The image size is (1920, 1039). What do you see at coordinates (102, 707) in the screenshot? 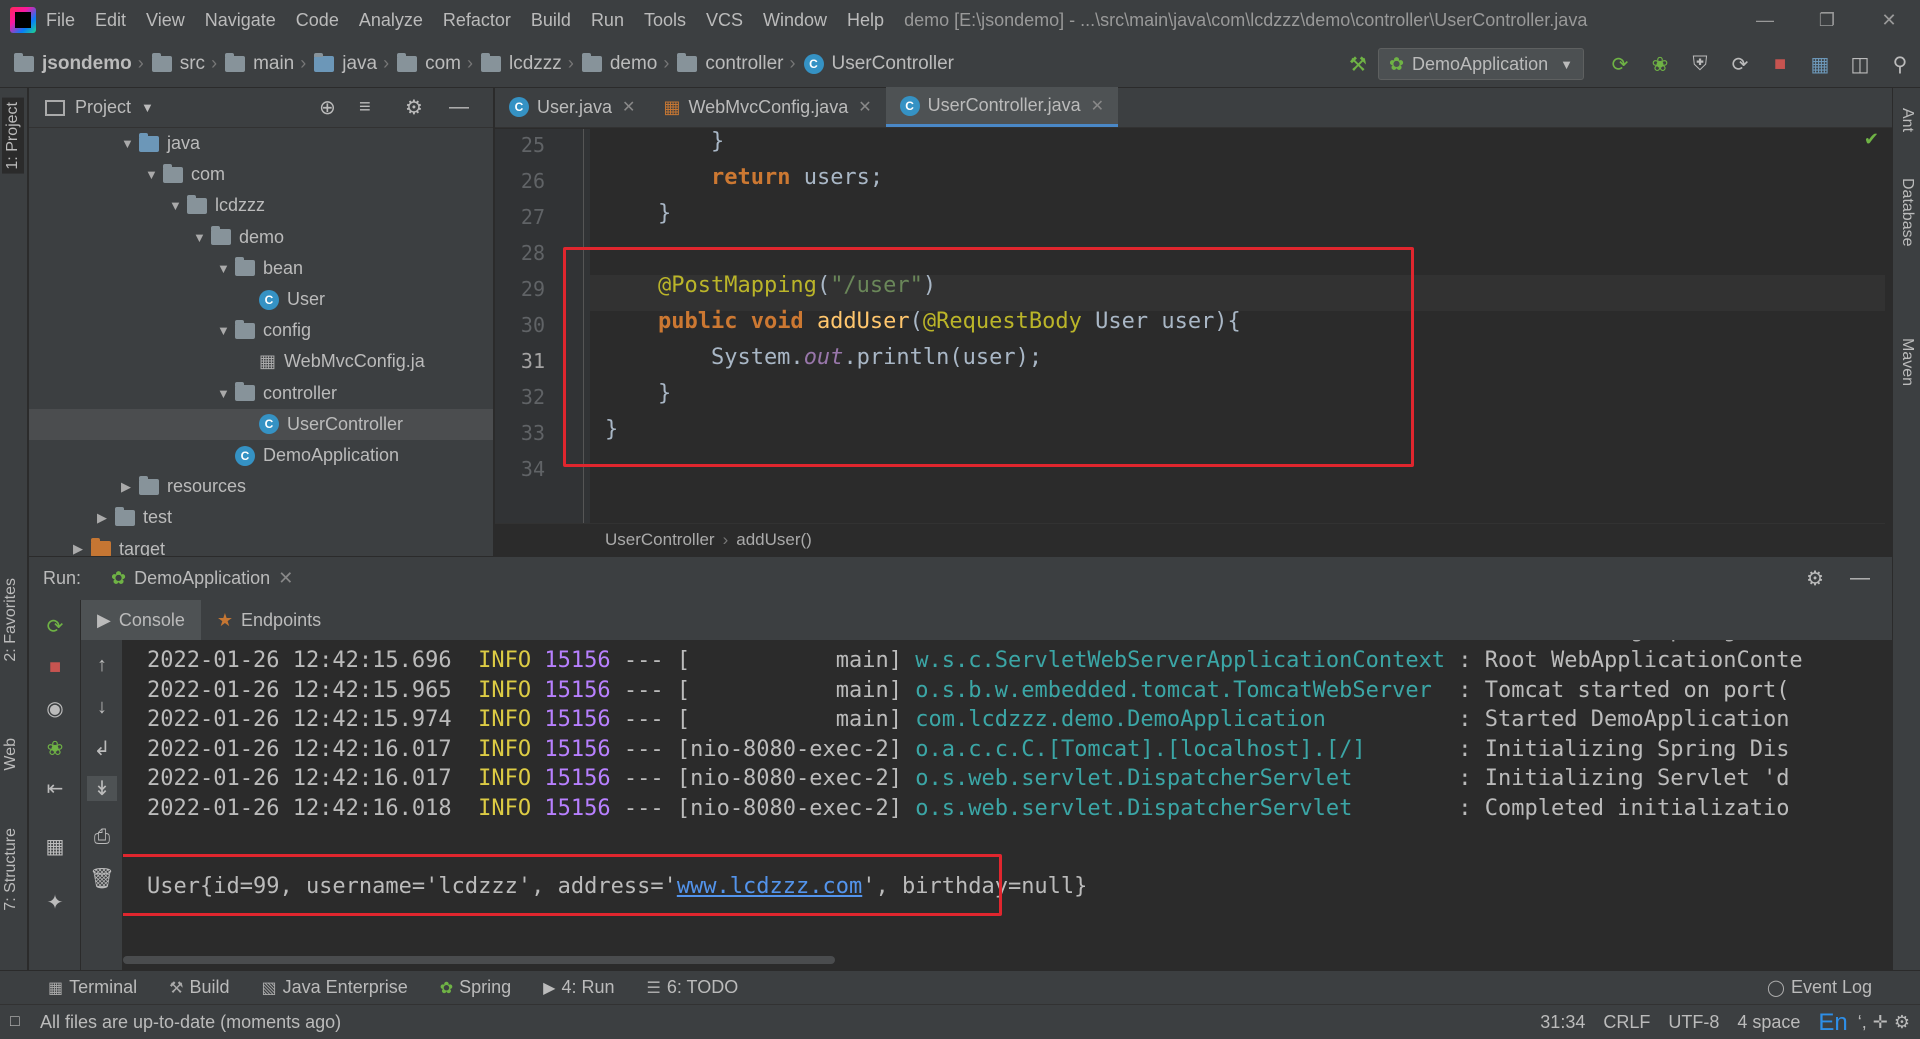
I see `arrow-down-icon: ↓` at bounding box center [102, 707].